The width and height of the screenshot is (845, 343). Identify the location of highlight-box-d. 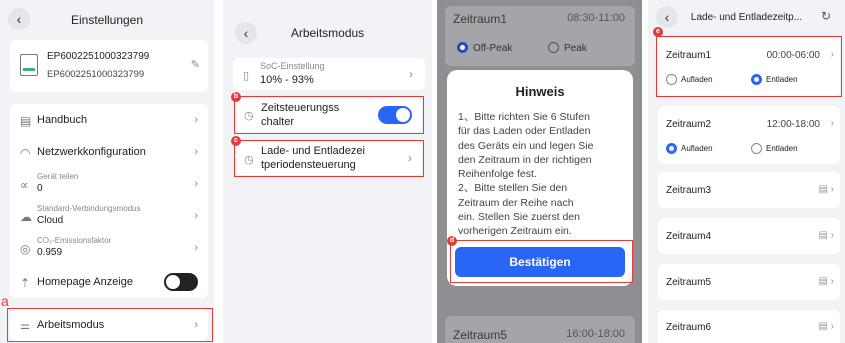
(541, 261).